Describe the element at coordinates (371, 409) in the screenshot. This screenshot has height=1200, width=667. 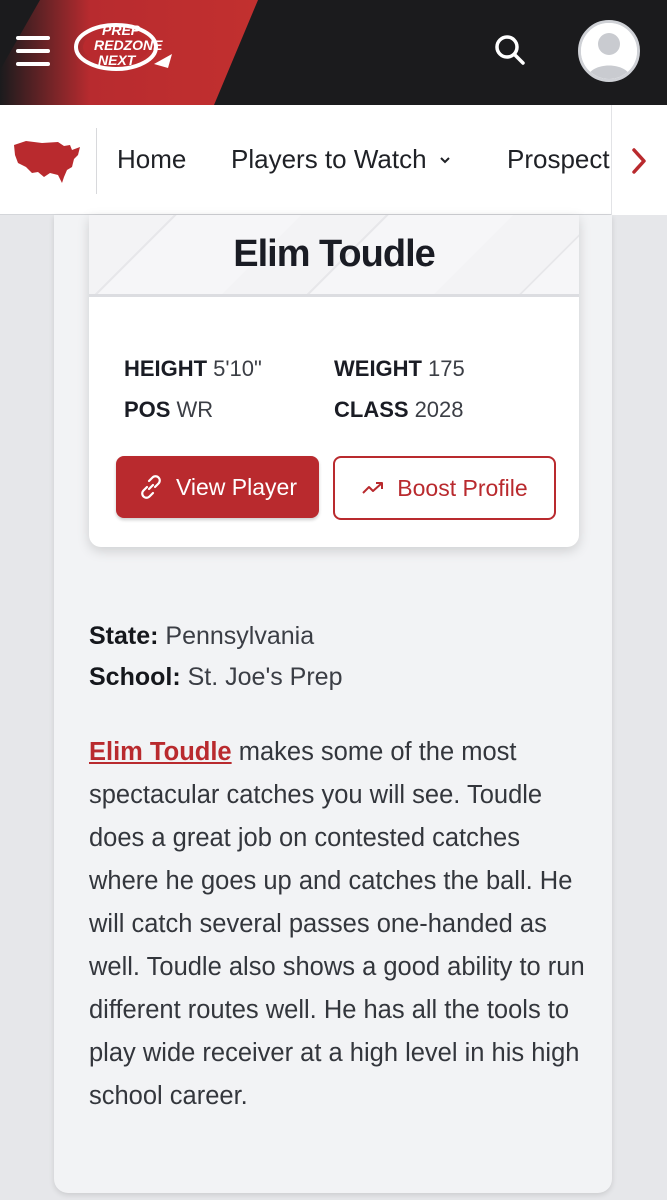
I see `stat-label: CLASS` at that location.